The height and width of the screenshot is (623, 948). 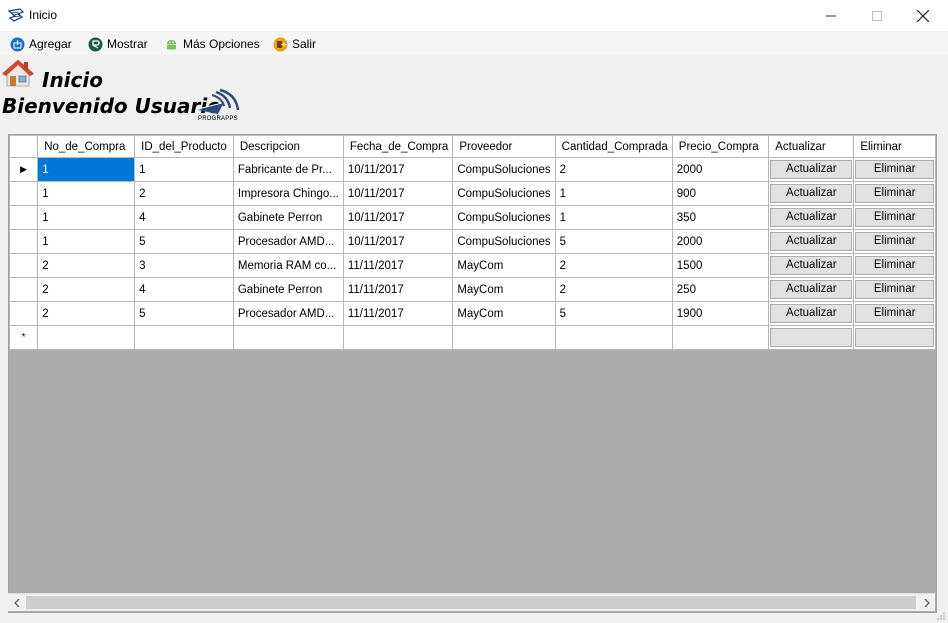 What do you see at coordinates (613, 146) in the screenshot?
I see `column-header: Cantidad_Comprada` at bounding box center [613, 146].